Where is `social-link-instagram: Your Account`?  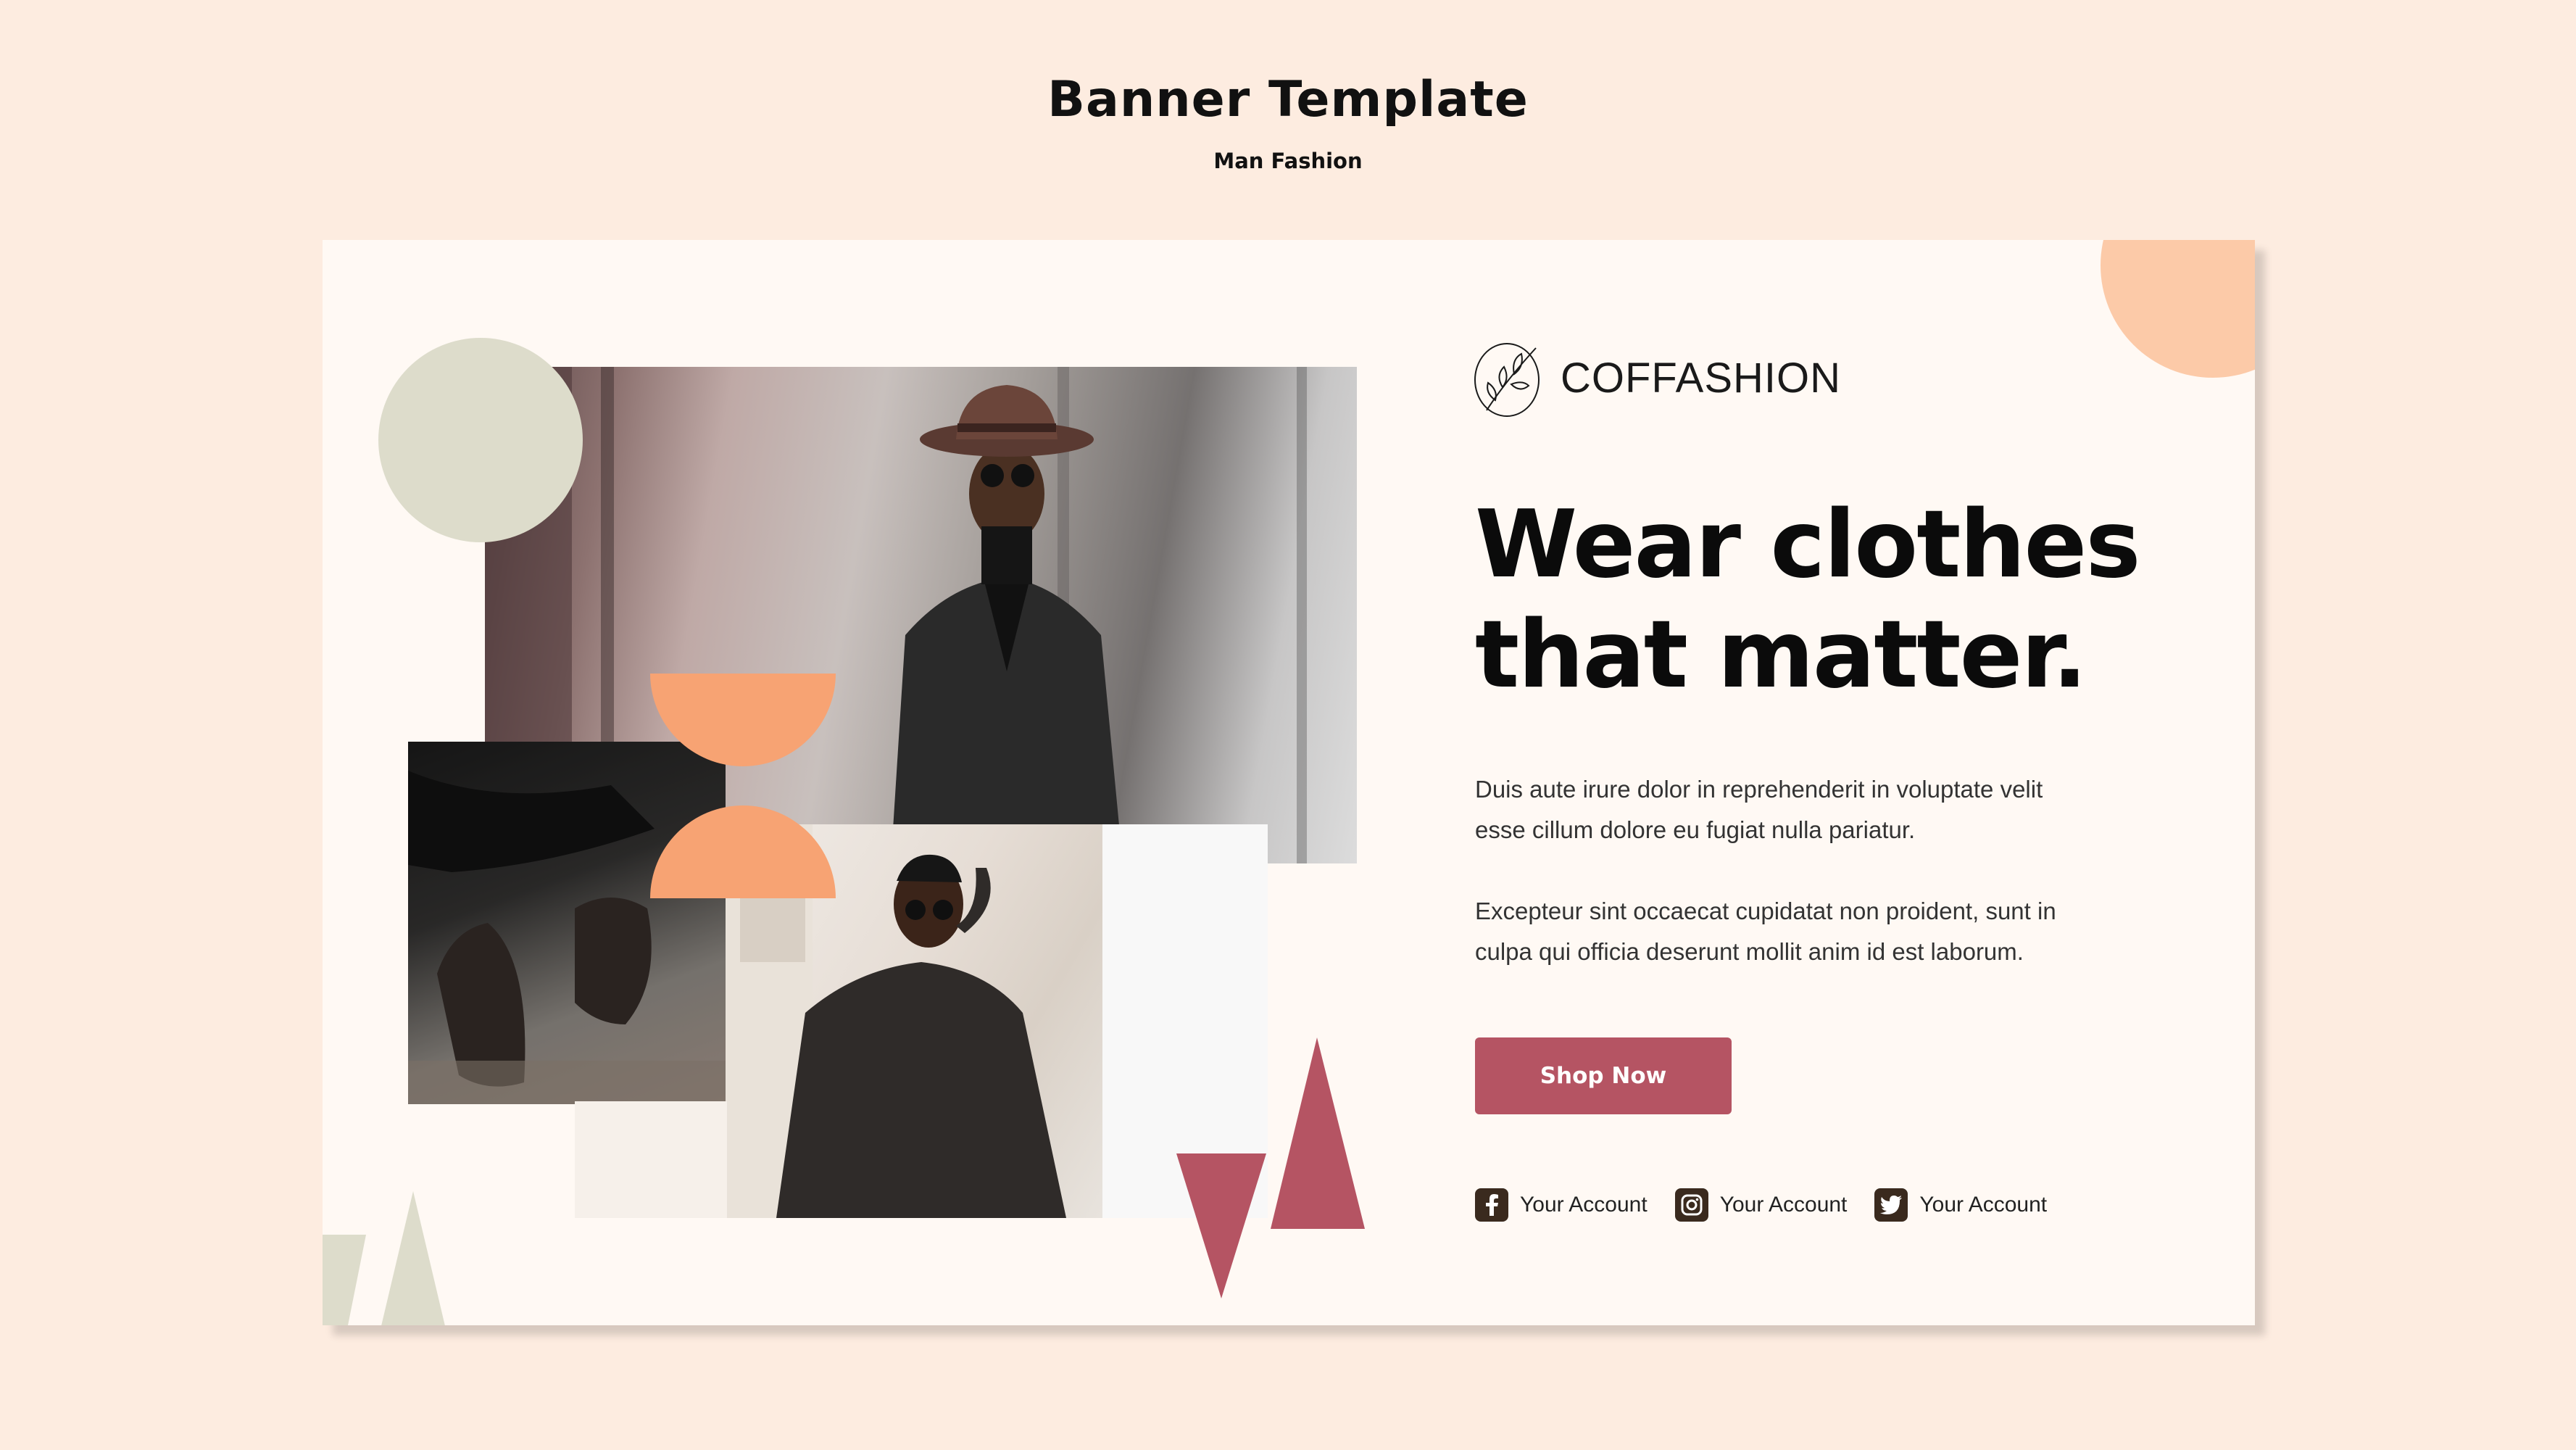
social-link-instagram: Your Account is located at coordinates (1761, 1205).